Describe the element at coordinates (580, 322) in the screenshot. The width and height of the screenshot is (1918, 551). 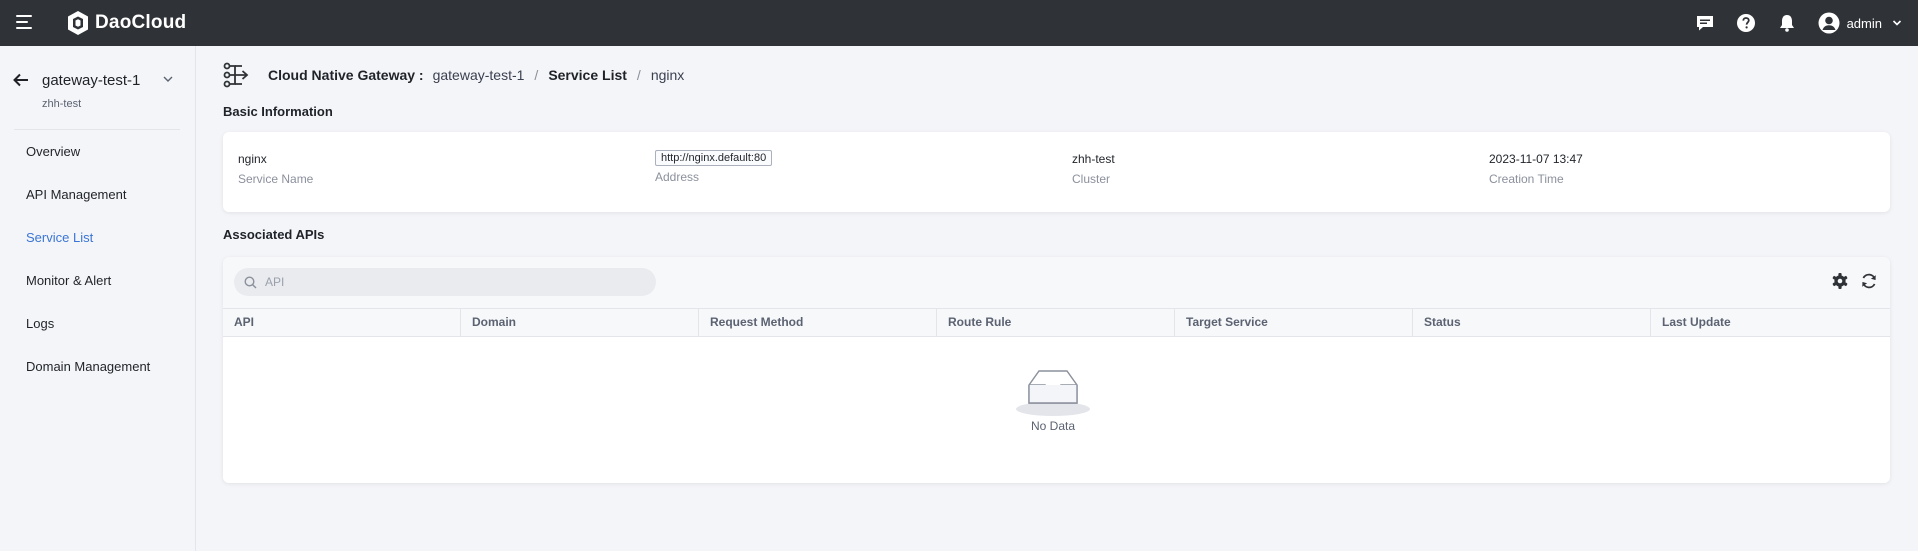
I see `column-header-domain: Domain` at that location.